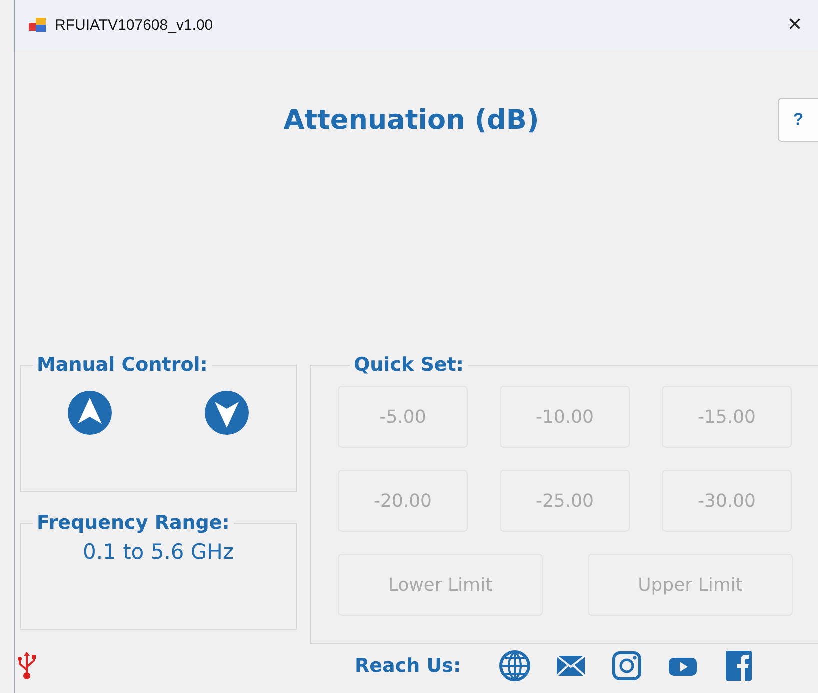  What do you see at coordinates (122, 365) in the screenshot?
I see `group-title: Manual Control:` at bounding box center [122, 365].